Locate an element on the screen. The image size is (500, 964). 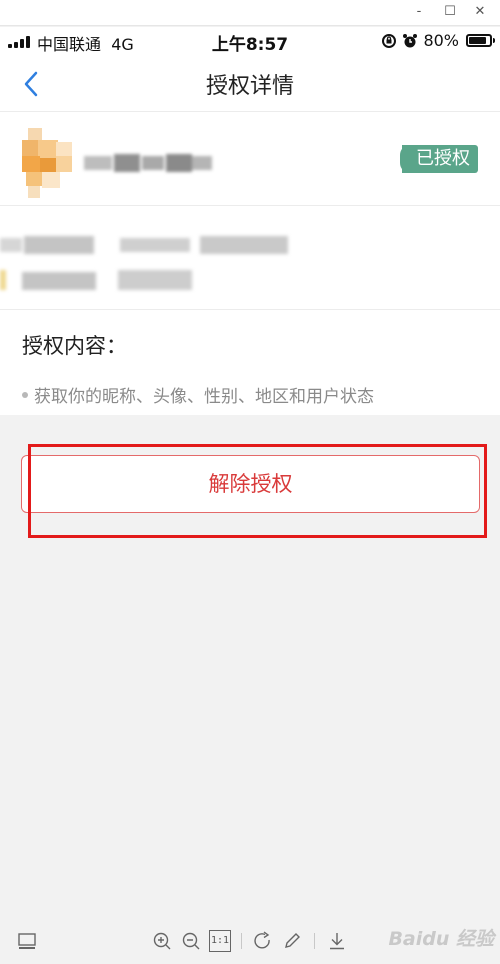
app-logo-icon is located at coordinates (47, 163).